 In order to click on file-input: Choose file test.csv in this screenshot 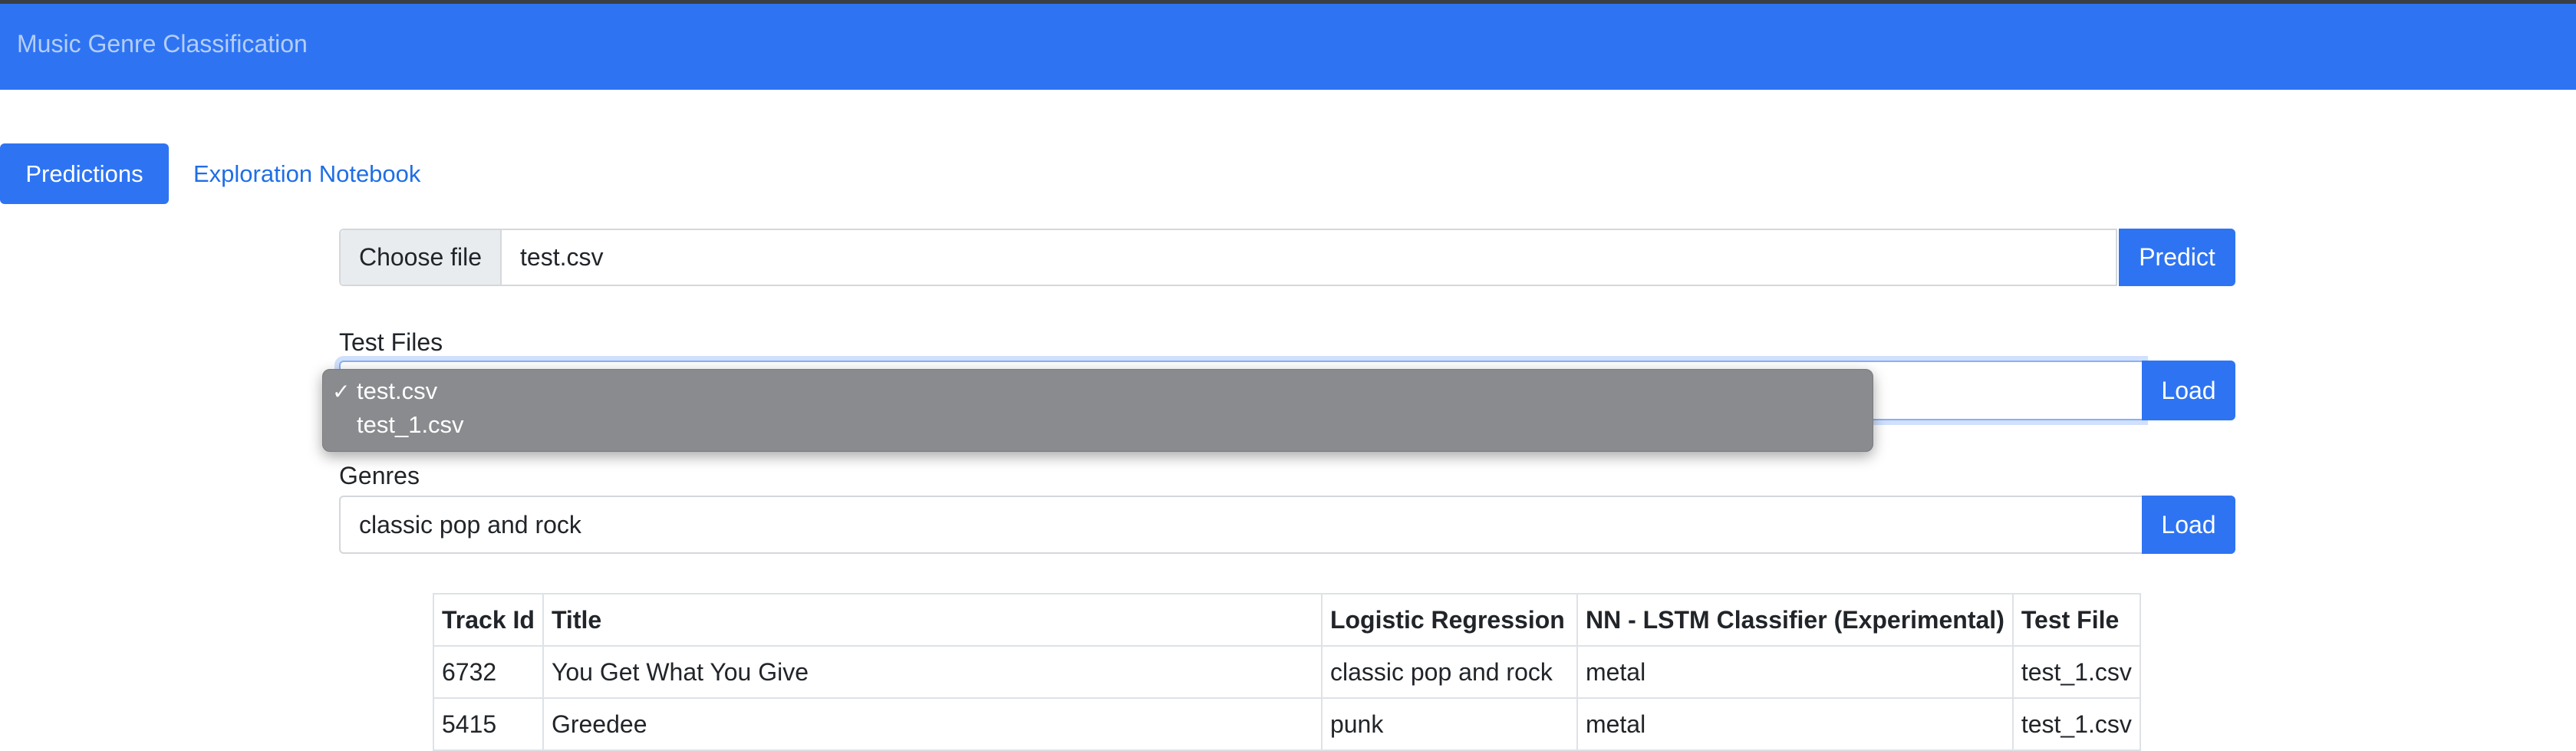, I will do `click(1228, 257)`.